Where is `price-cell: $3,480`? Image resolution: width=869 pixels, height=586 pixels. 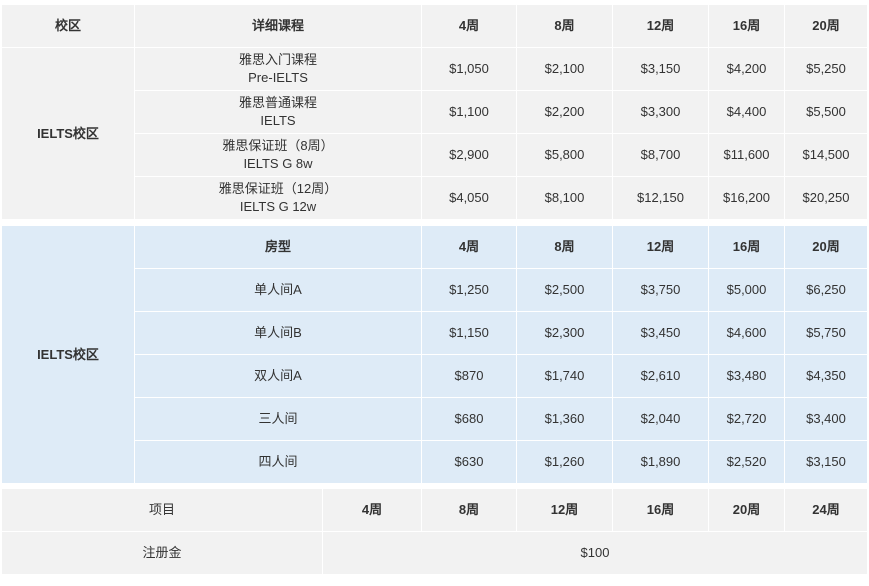 price-cell: $3,480 is located at coordinates (746, 376).